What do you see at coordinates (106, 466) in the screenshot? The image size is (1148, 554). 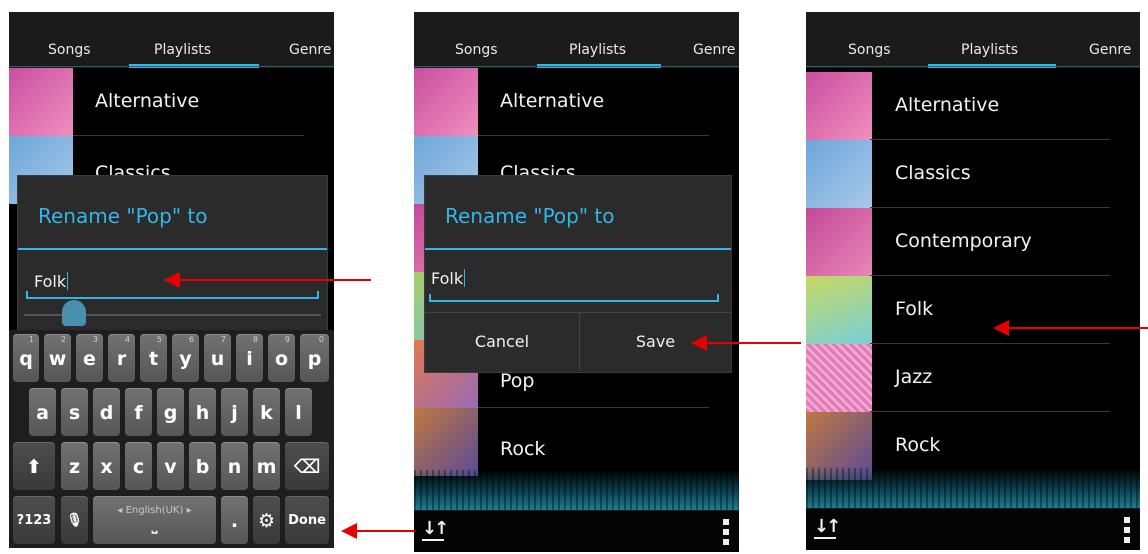 I see `key-x: x` at bounding box center [106, 466].